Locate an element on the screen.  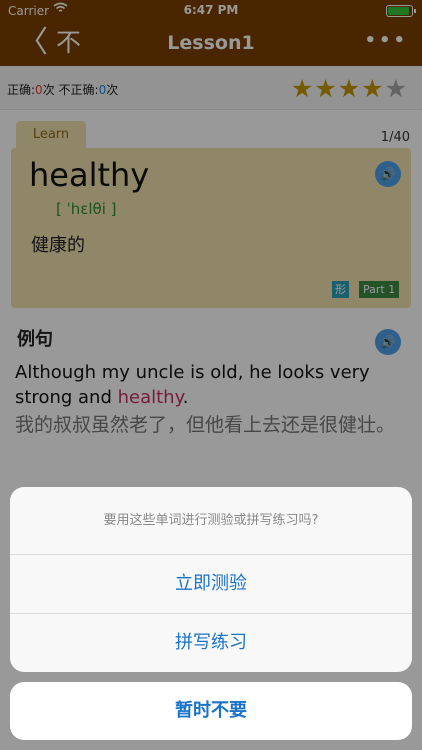
not-now-button: 暂时不要 is located at coordinates (211, 711).